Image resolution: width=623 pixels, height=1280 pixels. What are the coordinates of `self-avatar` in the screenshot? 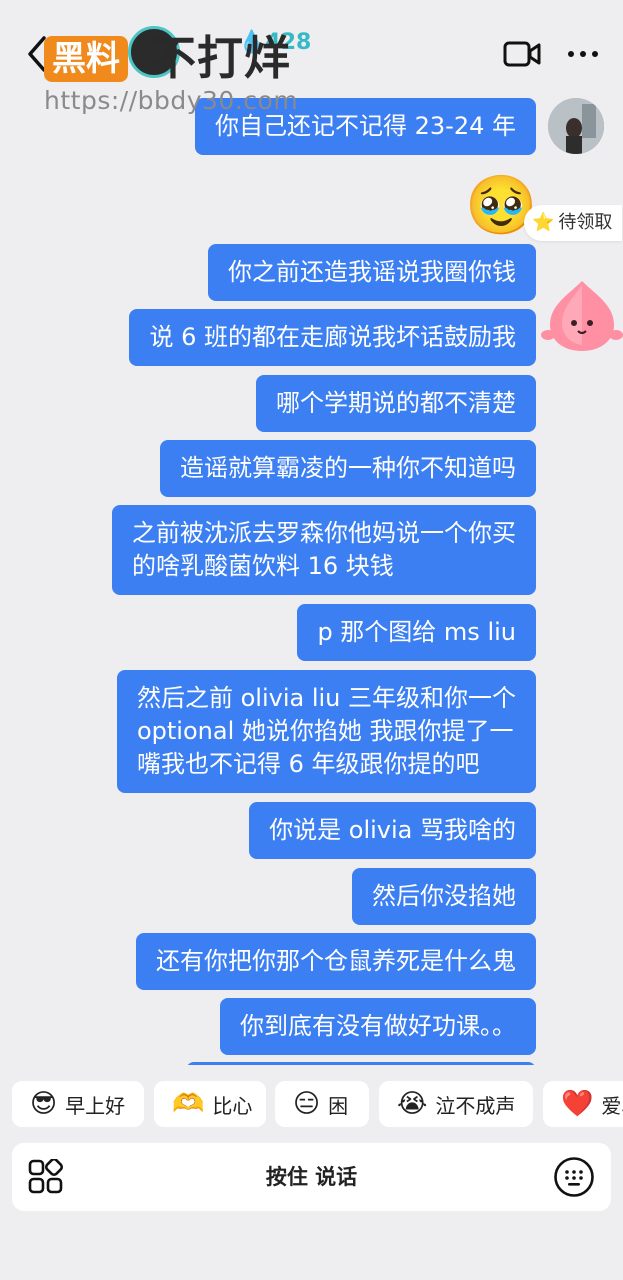 It's located at (576, 126).